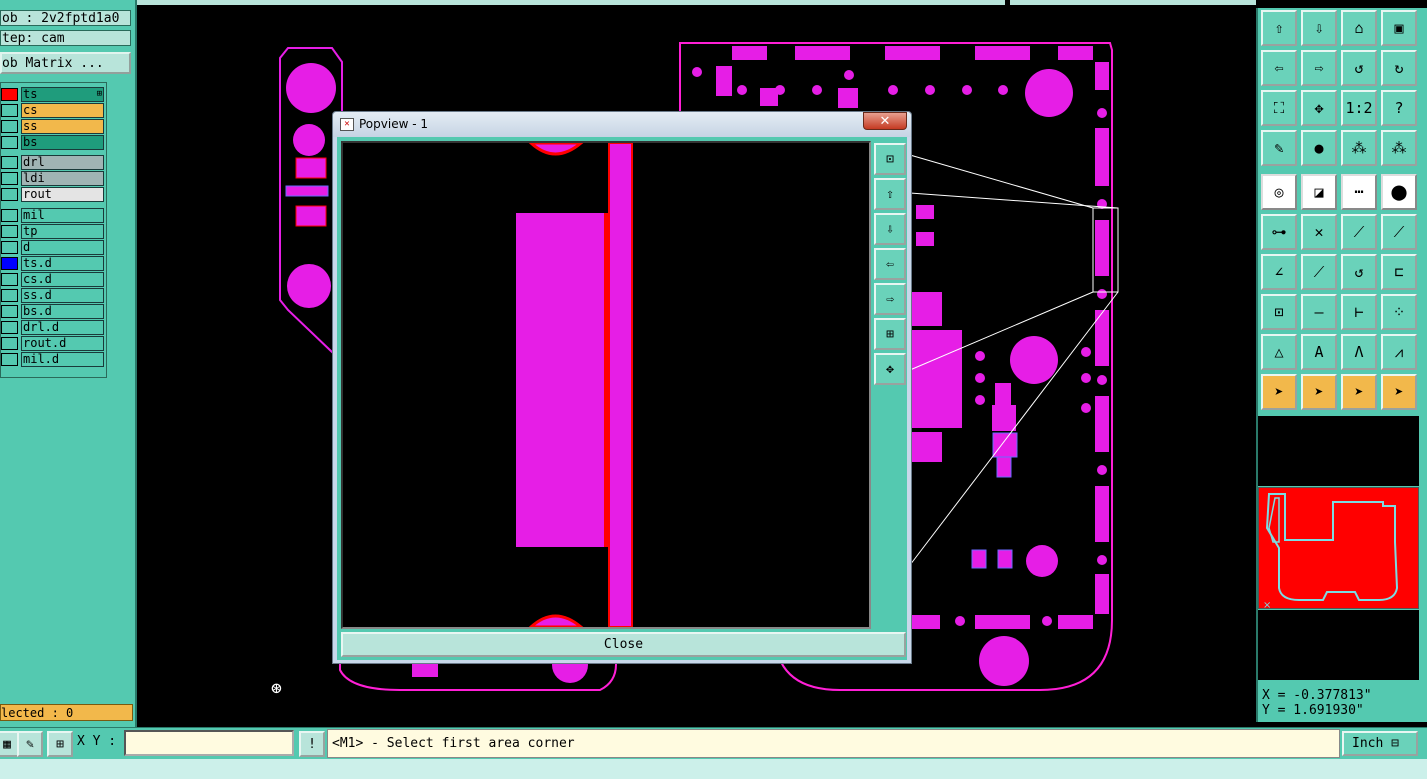 The image size is (1427, 779). What do you see at coordinates (1338, 549) in the screenshot?
I see `minimap: ×` at bounding box center [1338, 549].